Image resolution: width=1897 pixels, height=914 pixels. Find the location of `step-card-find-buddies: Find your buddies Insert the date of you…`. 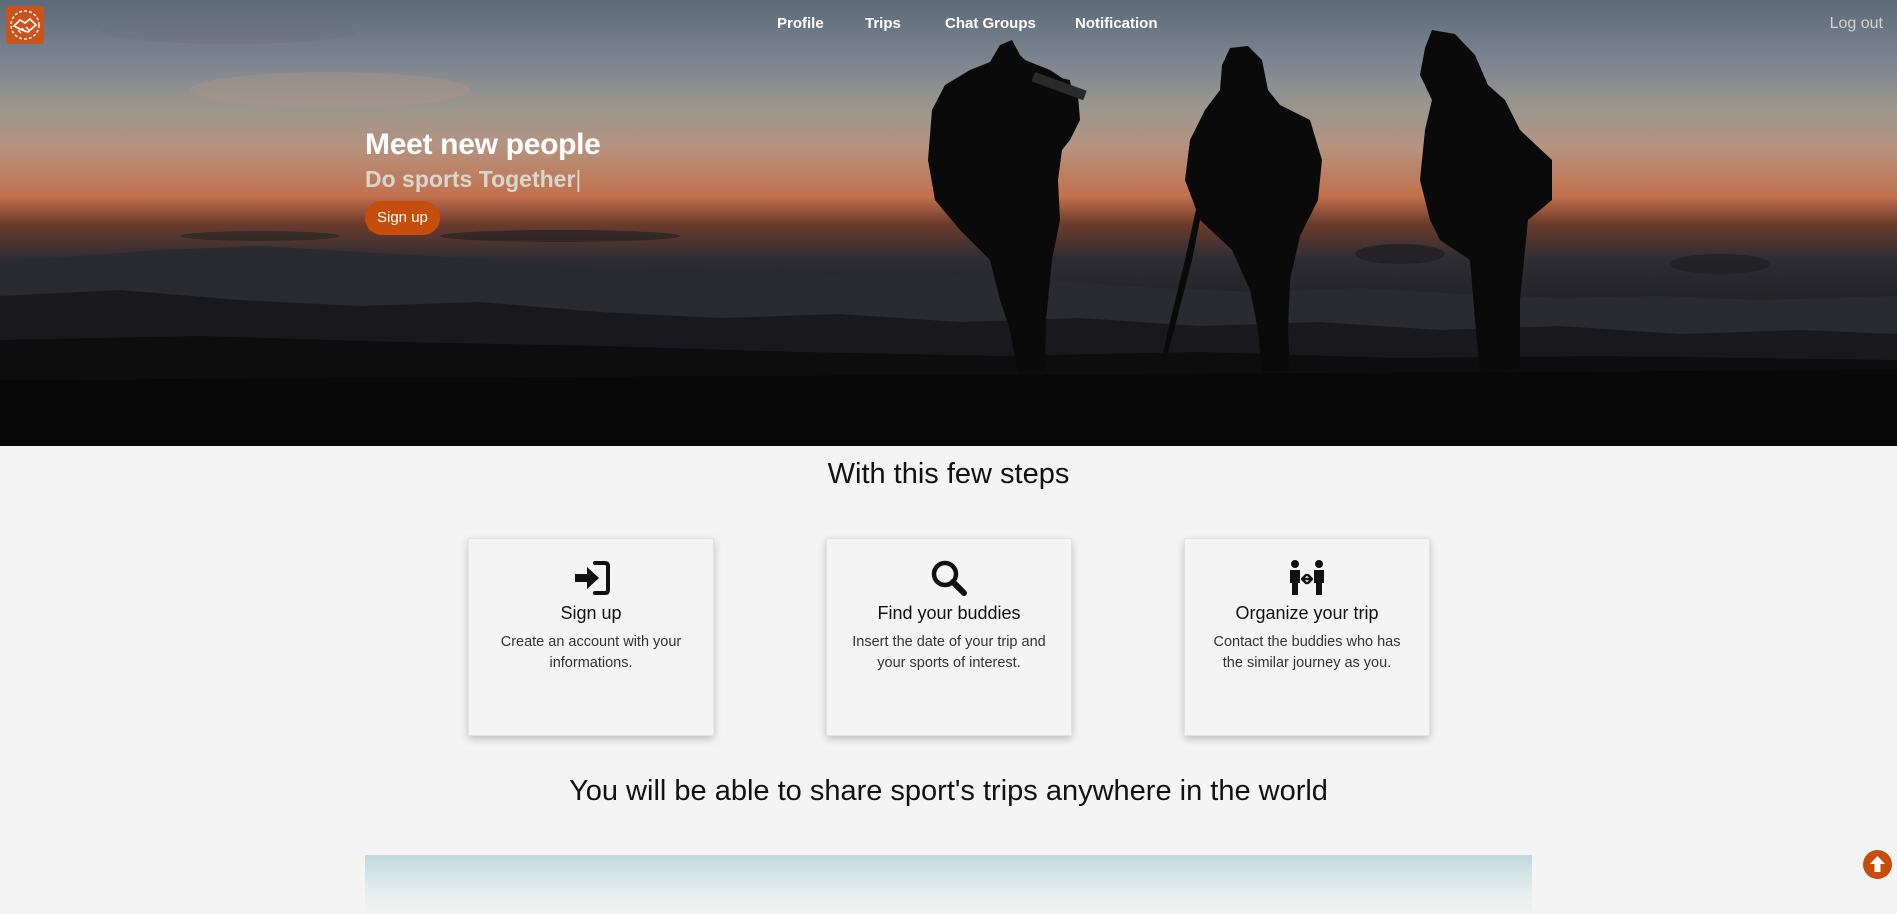

step-card-find-buddies: Find your buddies Insert the date of you… is located at coordinates (949, 637).